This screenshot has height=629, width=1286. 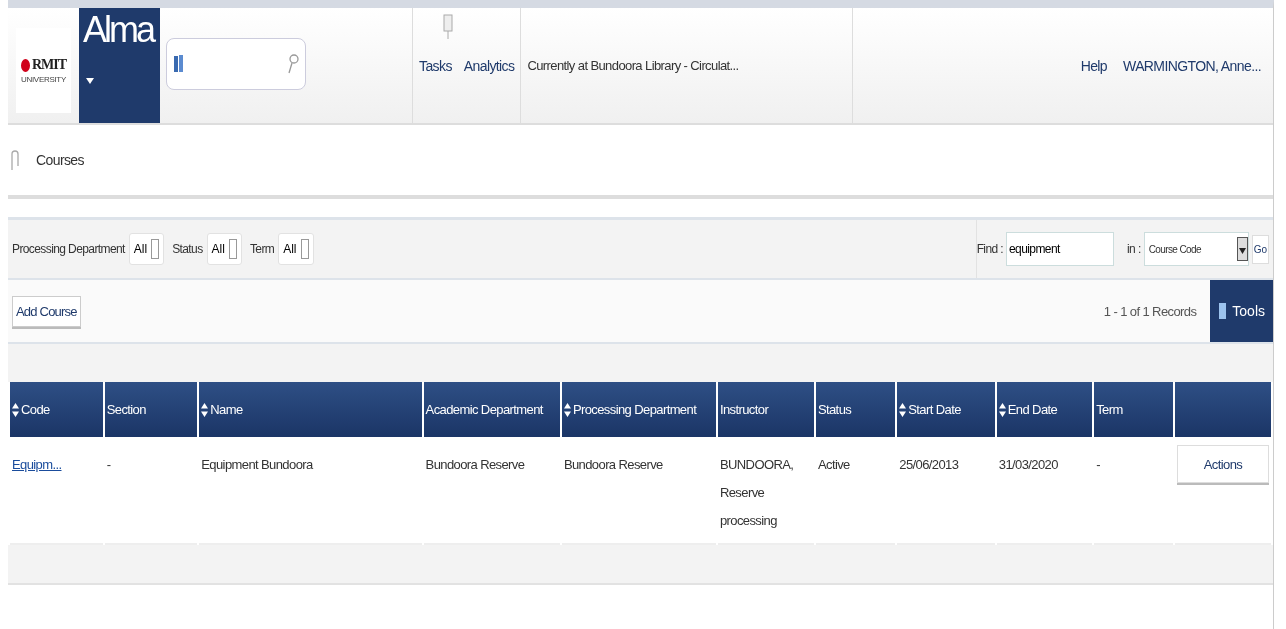 I want to click on pin-icon, so click(x=448, y=27).